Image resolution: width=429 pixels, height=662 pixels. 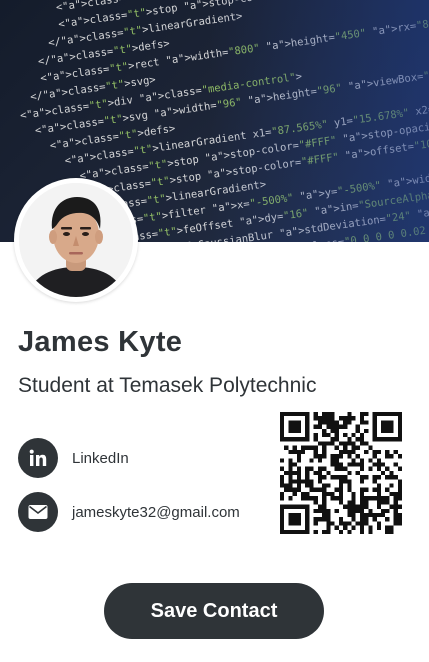 What do you see at coordinates (156, 512) in the screenshot?
I see `email-label: jameskyte32@gmail.com` at bounding box center [156, 512].